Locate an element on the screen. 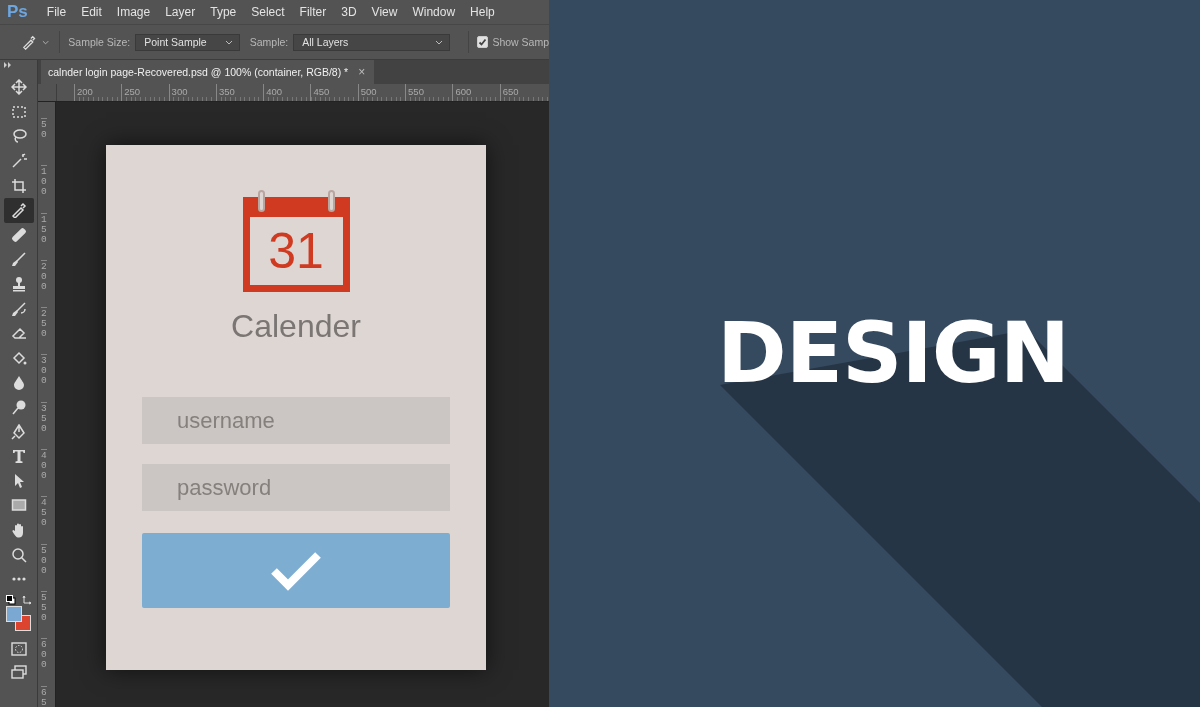 This screenshot has width=1200, height=707. ruler-label: 650 is located at coordinates (523, 92).